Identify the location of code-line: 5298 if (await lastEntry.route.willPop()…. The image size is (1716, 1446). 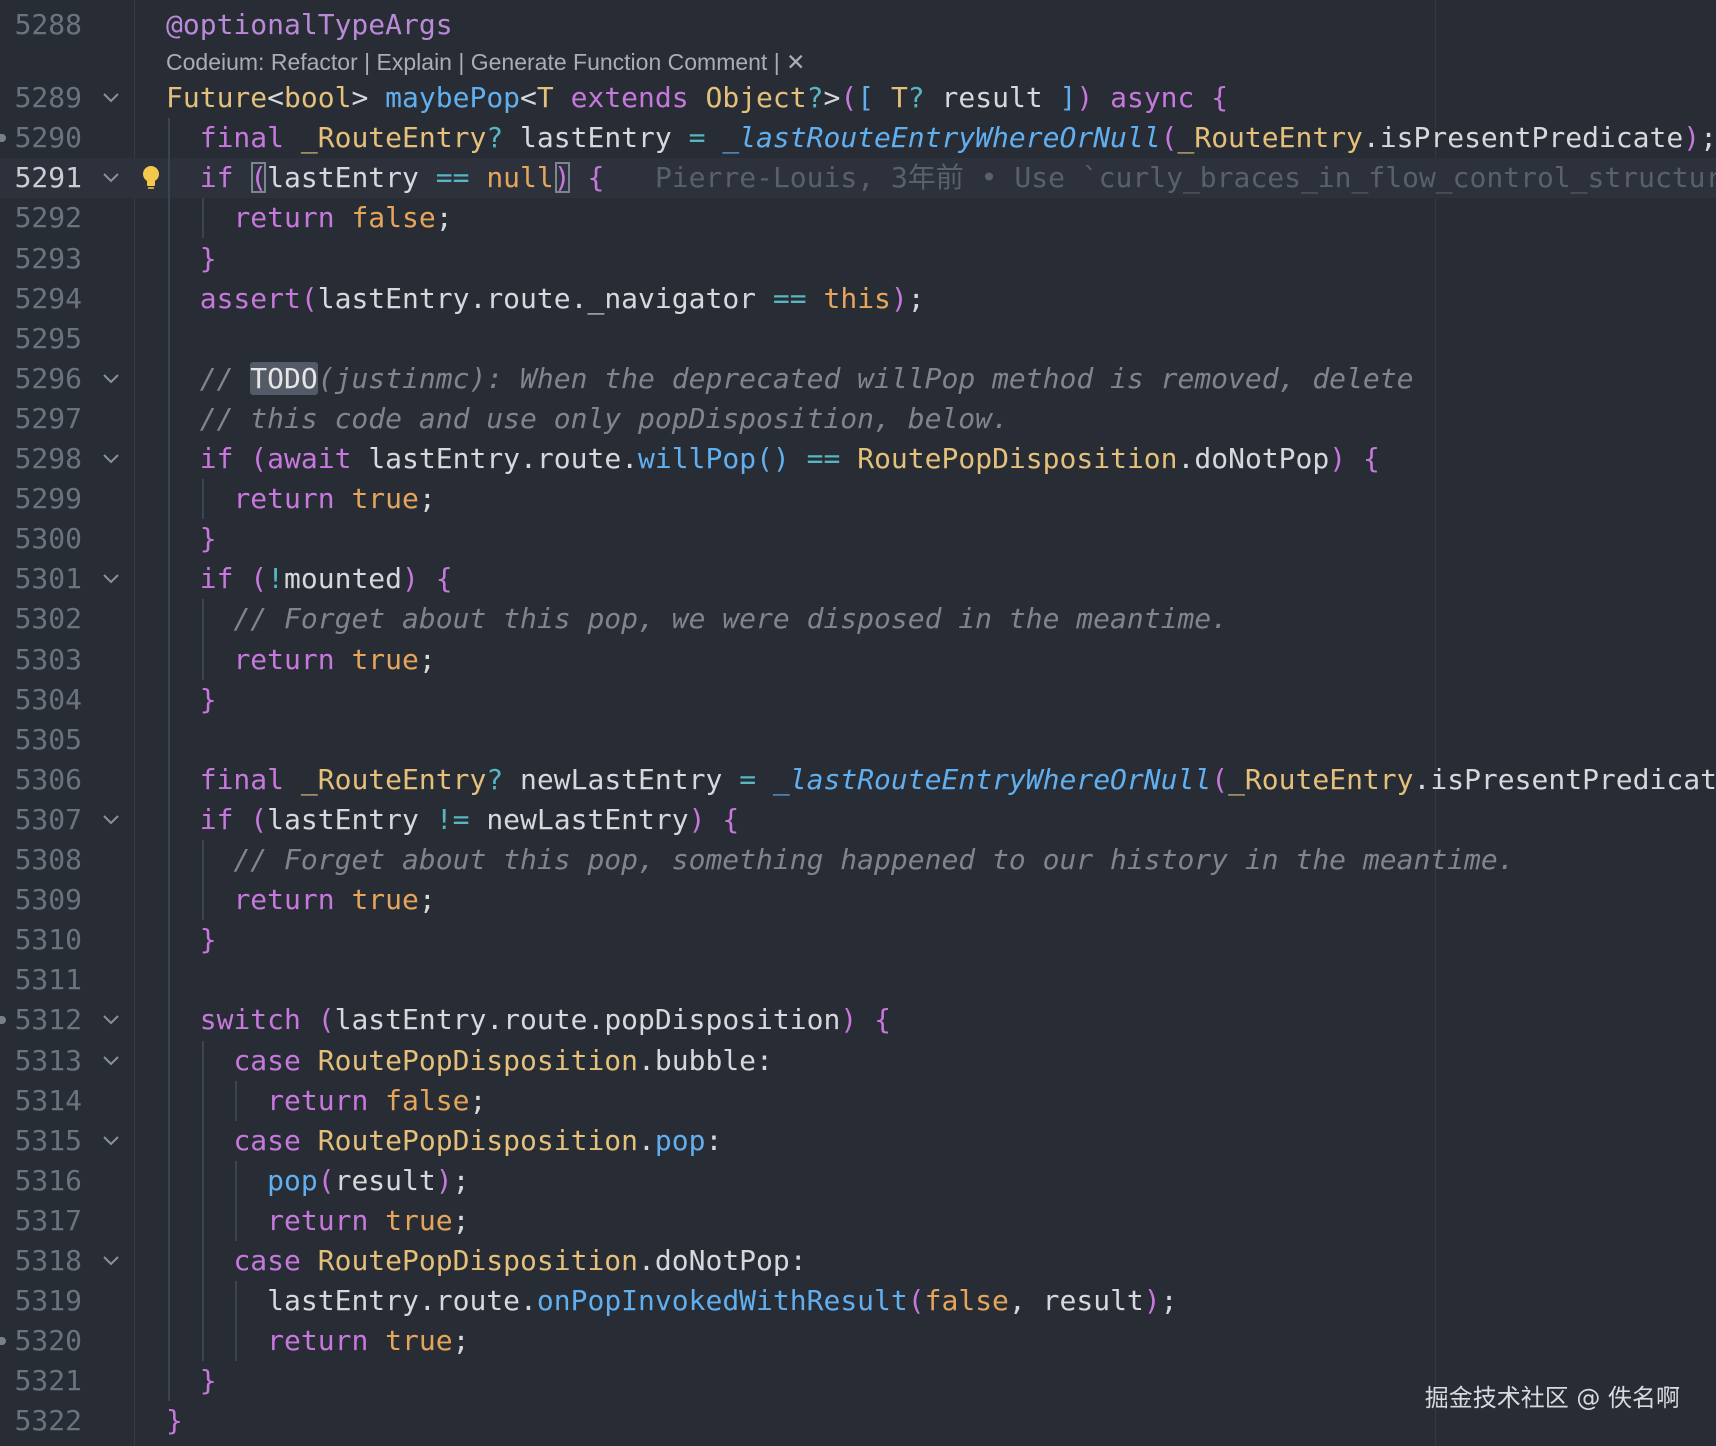
(858, 459).